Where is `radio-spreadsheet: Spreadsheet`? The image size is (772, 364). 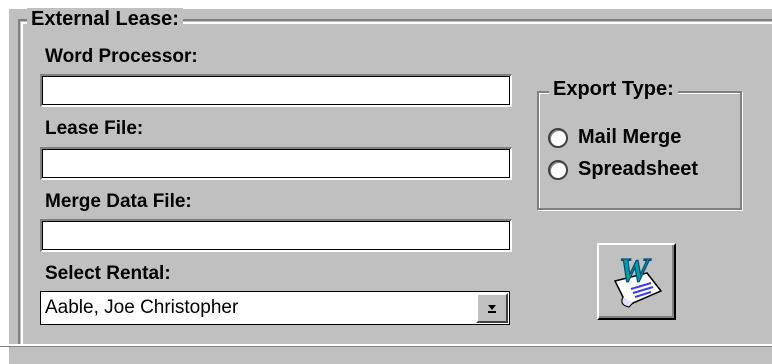
radio-spreadsheet: Spreadsheet is located at coordinates (623, 169).